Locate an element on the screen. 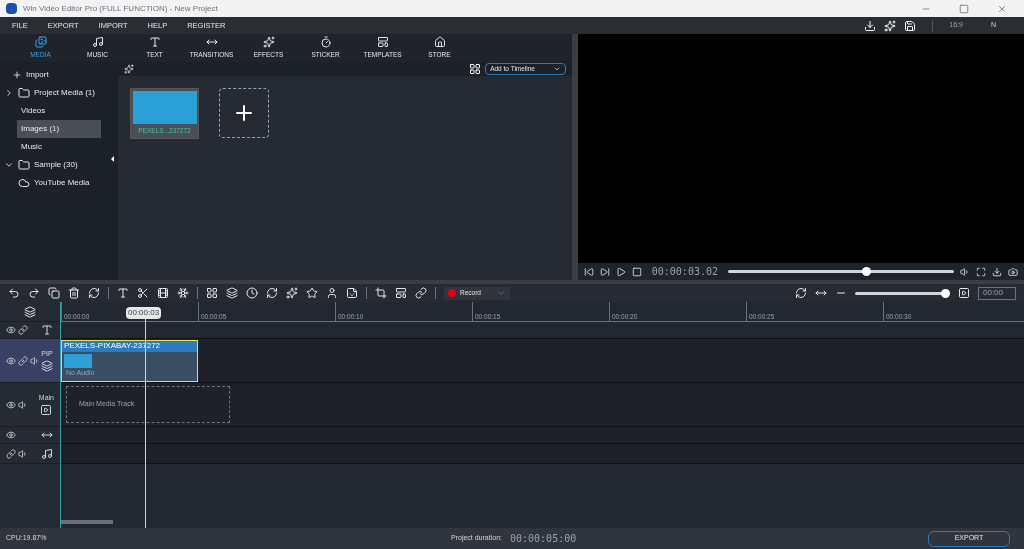  playhead-time-label: 00:00:03 is located at coordinates (144, 313).